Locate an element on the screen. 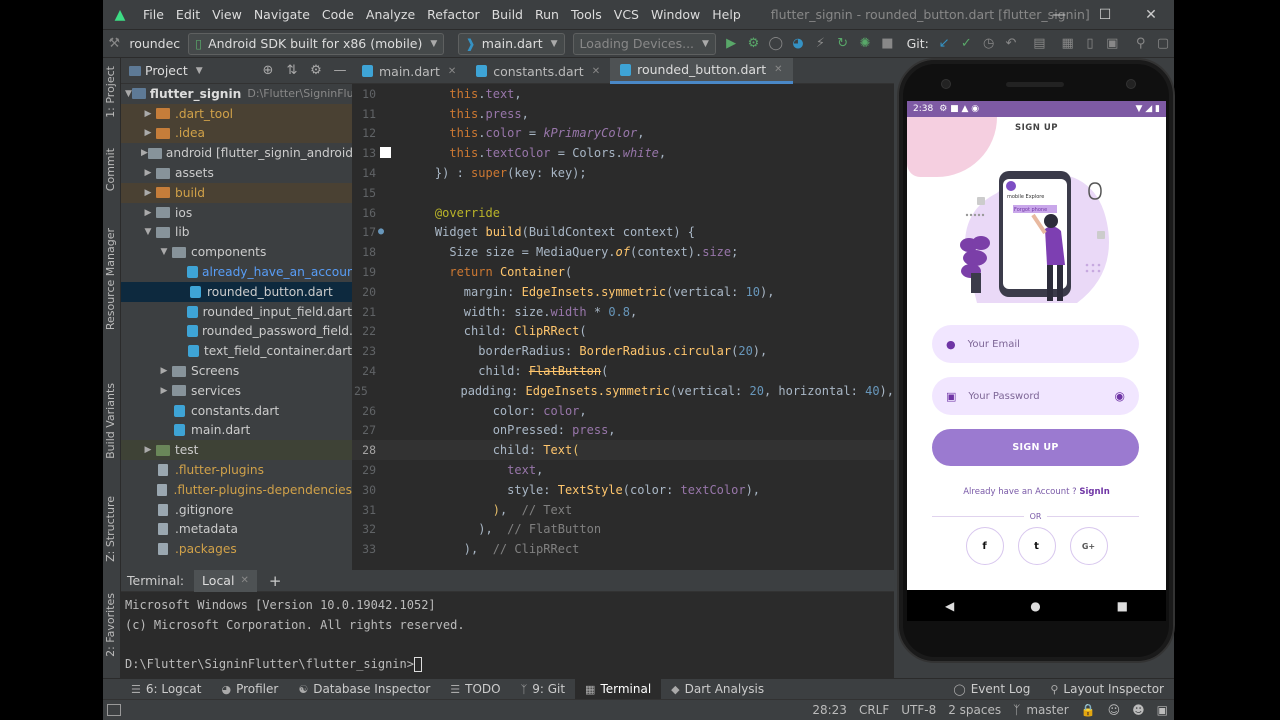 This screenshot has height=720, width=1280. tree-row: ▶ test is located at coordinates (236, 450).